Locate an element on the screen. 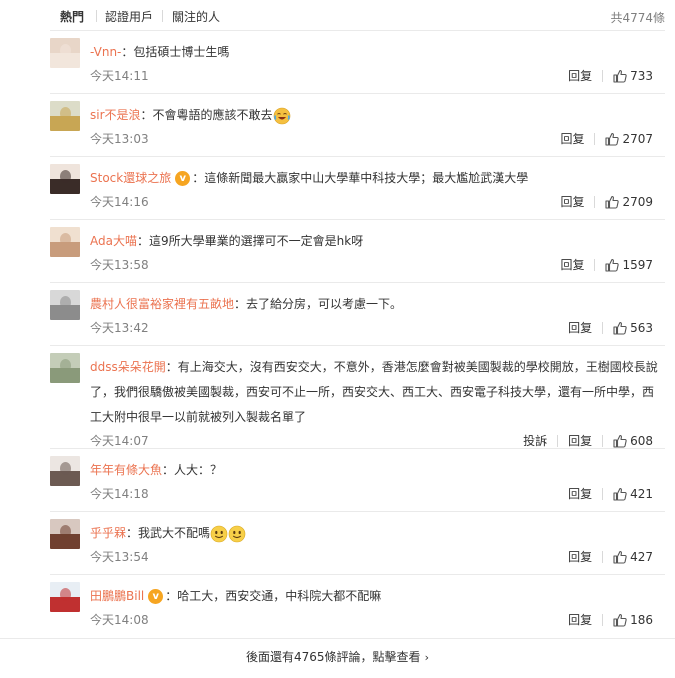 The image size is (675, 678). like-count: 733 is located at coordinates (641, 75).